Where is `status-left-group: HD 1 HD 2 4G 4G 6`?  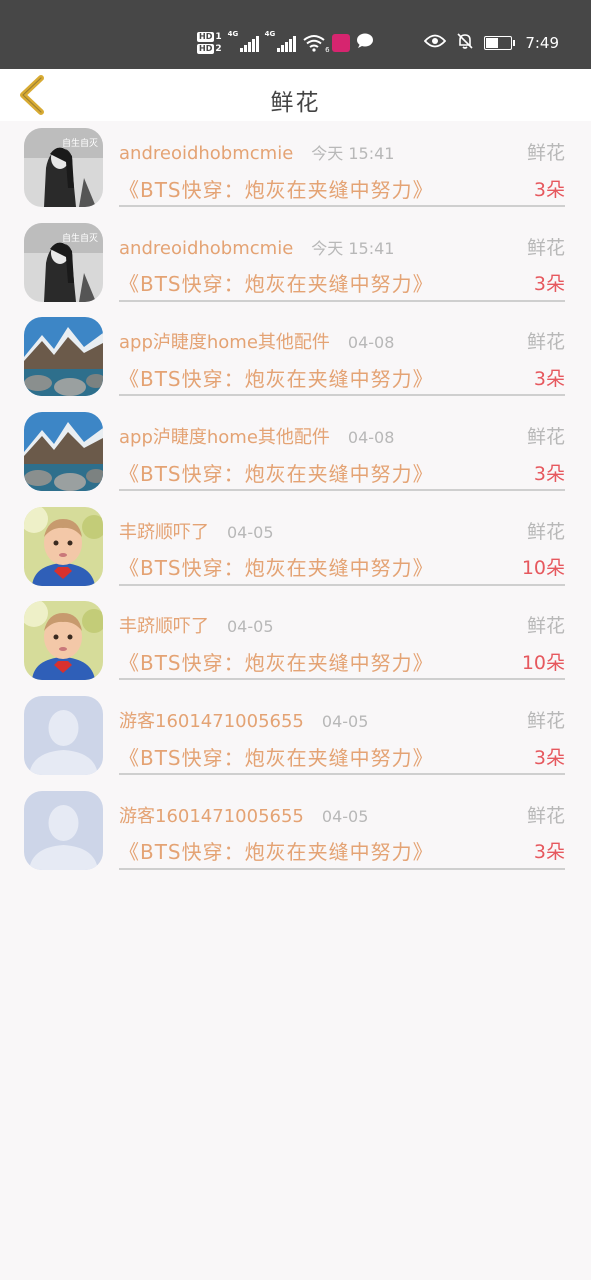 status-left-group: HD 1 HD 2 4G 4G 6 is located at coordinates (285, 43).